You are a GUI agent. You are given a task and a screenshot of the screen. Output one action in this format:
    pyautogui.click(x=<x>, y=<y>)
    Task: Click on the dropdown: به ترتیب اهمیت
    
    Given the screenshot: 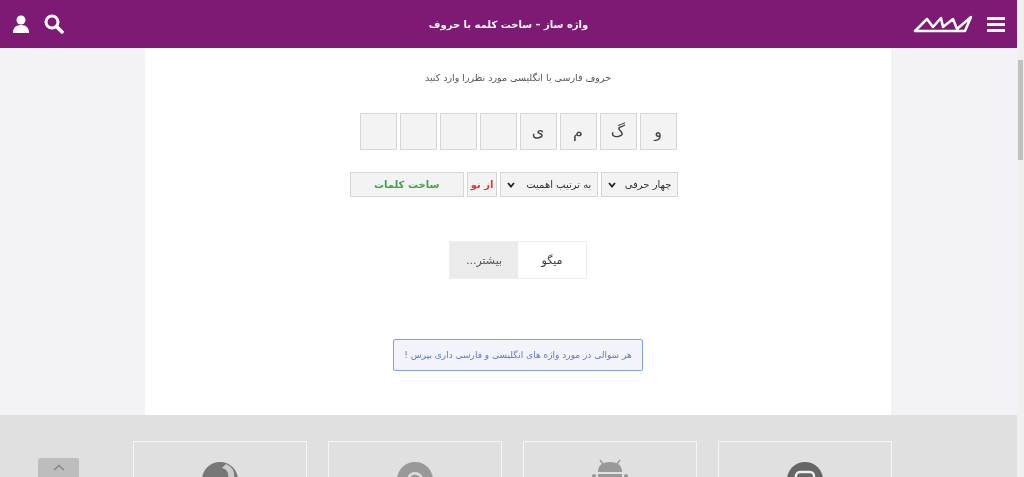 What is the action you would take?
    pyautogui.click(x=549, y=184)
    